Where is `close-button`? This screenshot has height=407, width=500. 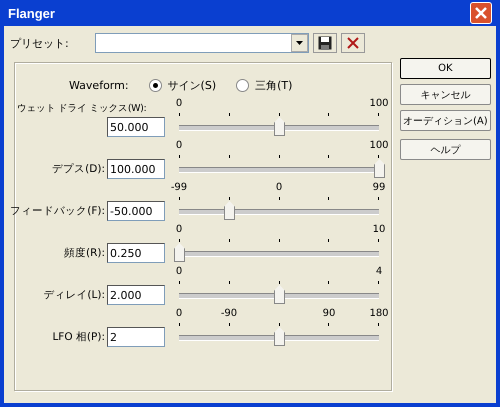 close-button is located at coordinates (481, 13).